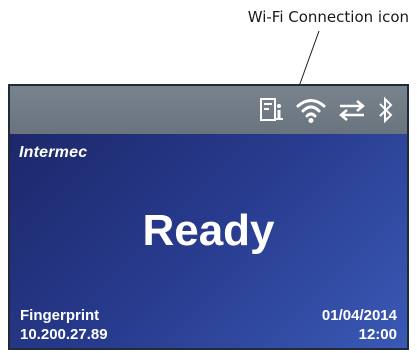  I want to click on status-bar, so click(208, 110).